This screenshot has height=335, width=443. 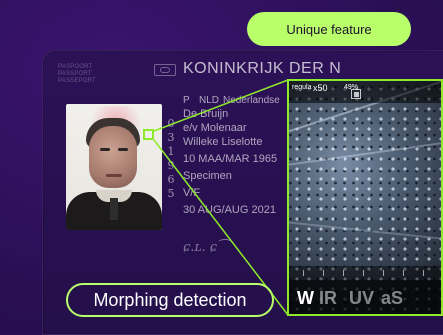 What do you see at coordinates (171, 123) in the screenshot?
I see `digit: 0` at bounding box center [171, 123].